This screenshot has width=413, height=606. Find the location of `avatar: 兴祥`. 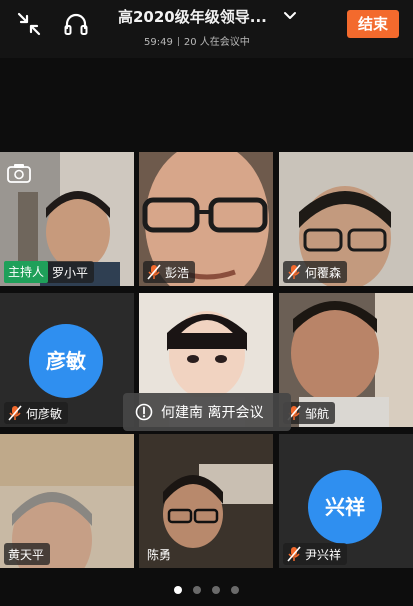

avatar: 兴祥 is located at coordinates (345, 507).